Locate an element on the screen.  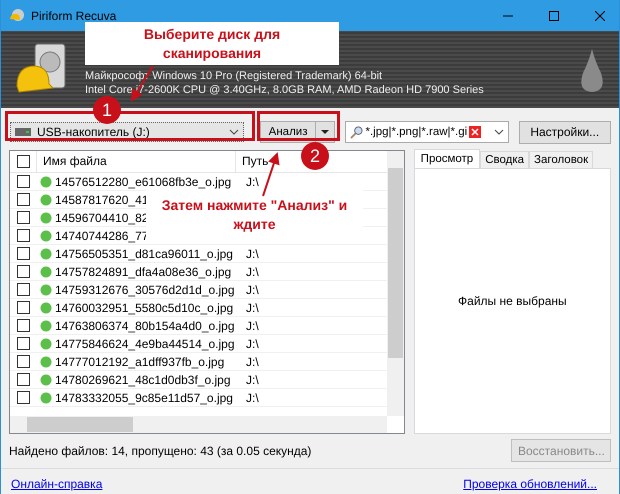
clear-icon is located at coordinates (475, 132).